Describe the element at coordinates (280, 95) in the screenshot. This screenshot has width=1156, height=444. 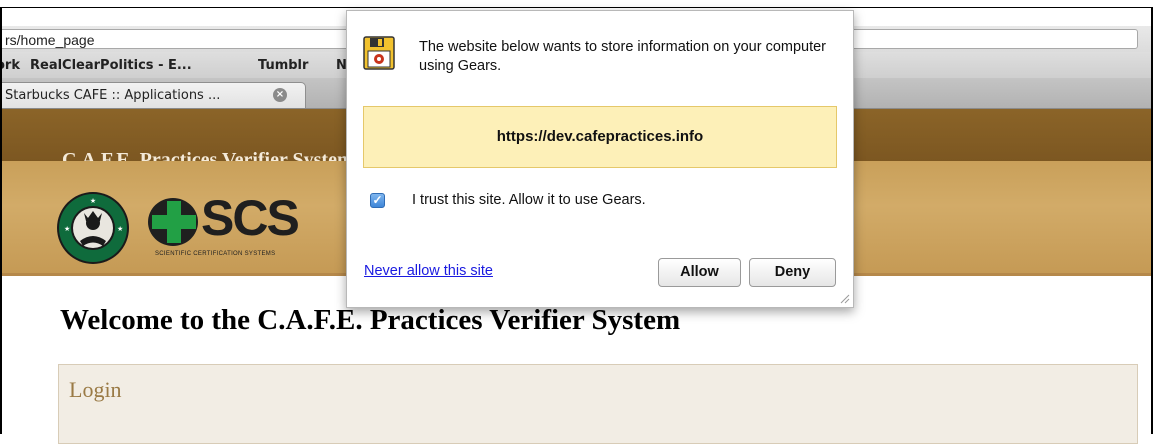
I see `tab-close-icon: ×` at that location.